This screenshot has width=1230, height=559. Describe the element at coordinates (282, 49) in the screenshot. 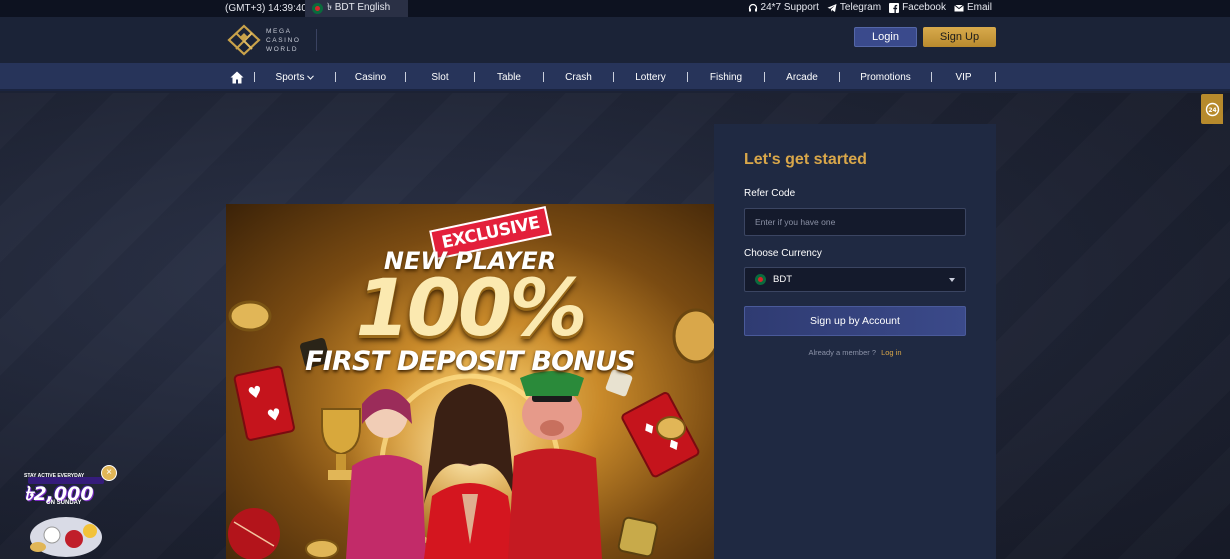

I see `logo-line-world: WORLD` at that location.